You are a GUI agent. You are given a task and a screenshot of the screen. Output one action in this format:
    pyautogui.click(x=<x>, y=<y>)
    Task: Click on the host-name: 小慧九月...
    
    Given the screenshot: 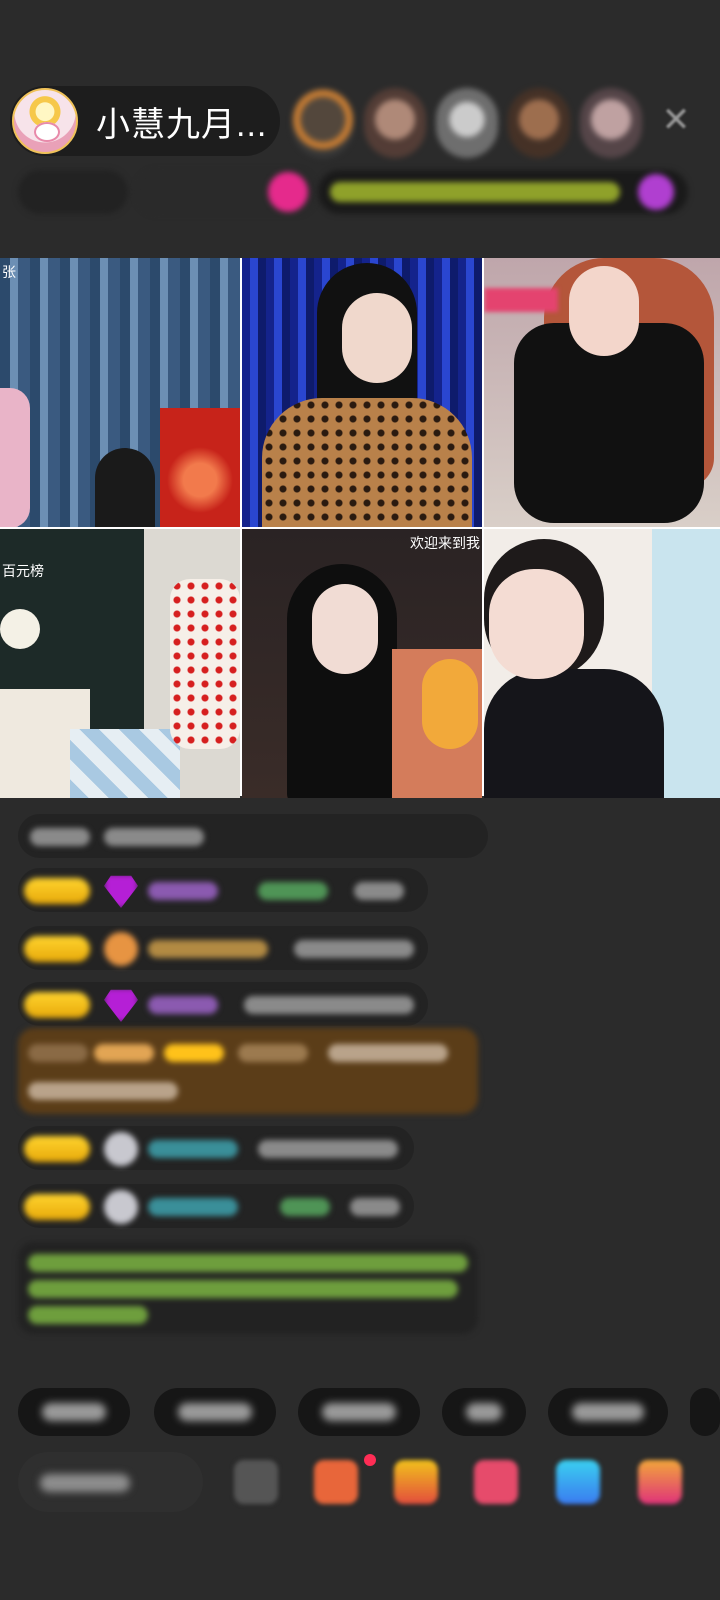 What is the action you would take?
    pyautogui.click(x=182, y=124)
    